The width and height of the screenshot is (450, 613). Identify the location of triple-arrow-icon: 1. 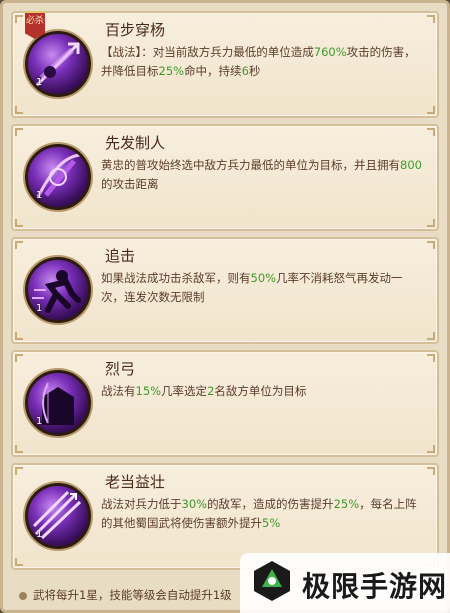
(58, 516).